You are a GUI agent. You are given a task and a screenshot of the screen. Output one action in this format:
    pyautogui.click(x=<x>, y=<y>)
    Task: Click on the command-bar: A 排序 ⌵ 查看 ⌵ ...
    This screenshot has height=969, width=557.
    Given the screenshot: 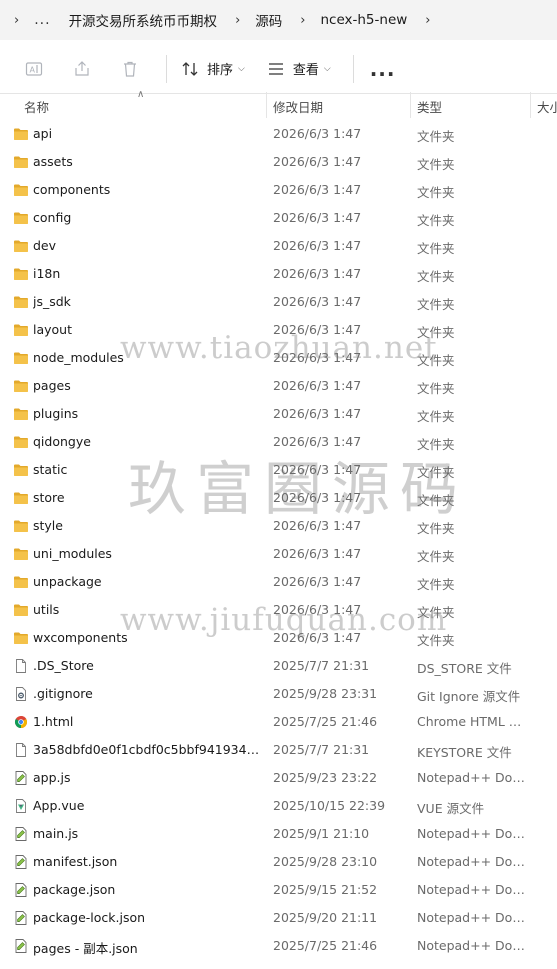 What is the action you would take?
    pyautogui.click(x=278, y=69)
    